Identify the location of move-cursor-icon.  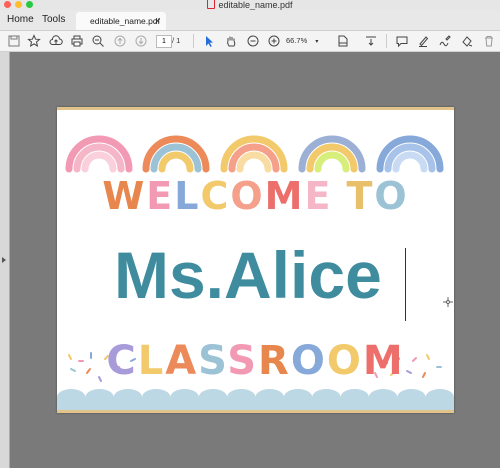
(448, 302).